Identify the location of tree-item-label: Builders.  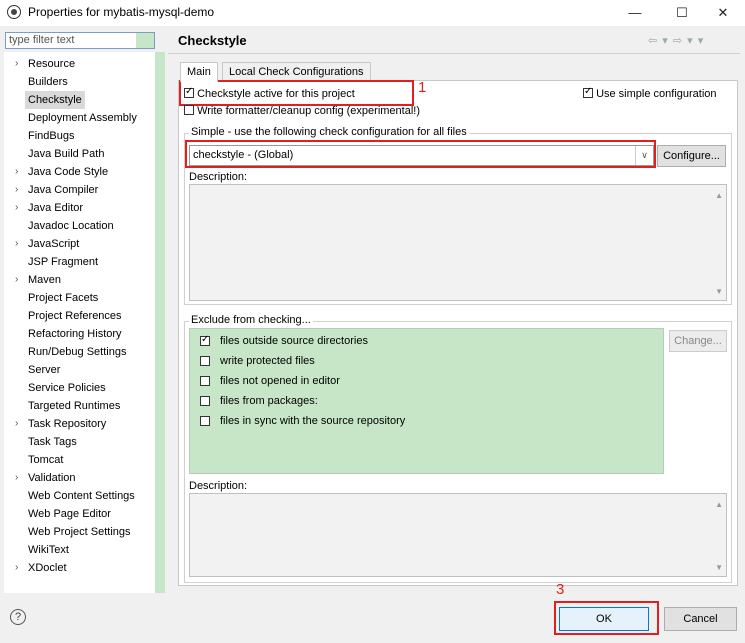
(48, 82).